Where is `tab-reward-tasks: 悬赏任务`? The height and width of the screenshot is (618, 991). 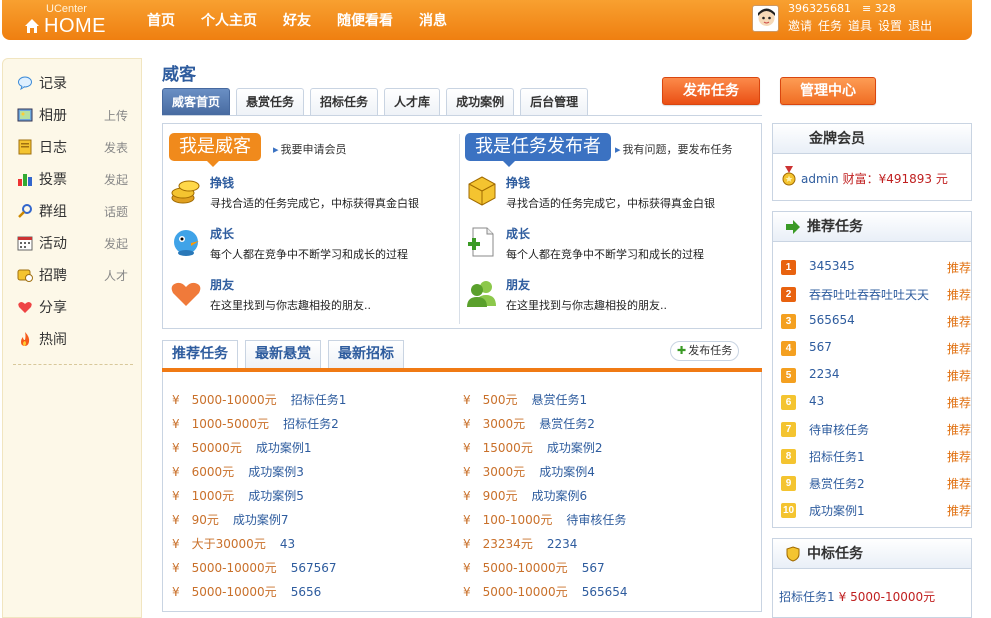
tab-reward-tasks: 悬赏任务 is located at coordinates (270, 102).